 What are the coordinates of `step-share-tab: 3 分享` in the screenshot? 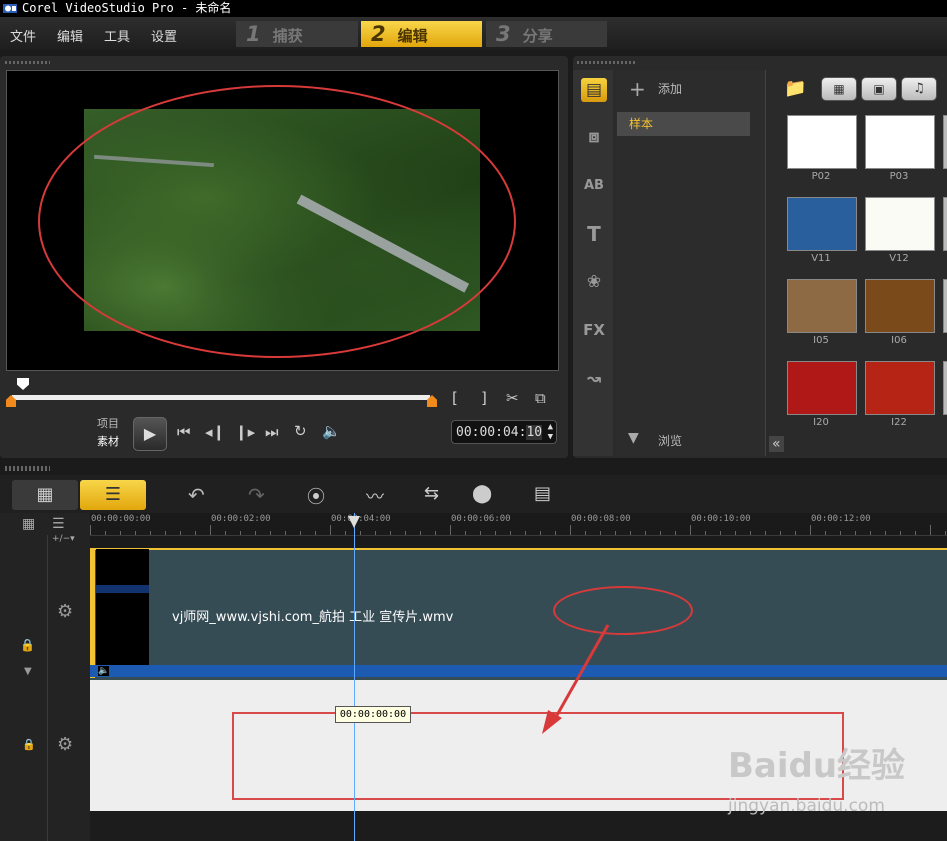 It's located at (546, 34).